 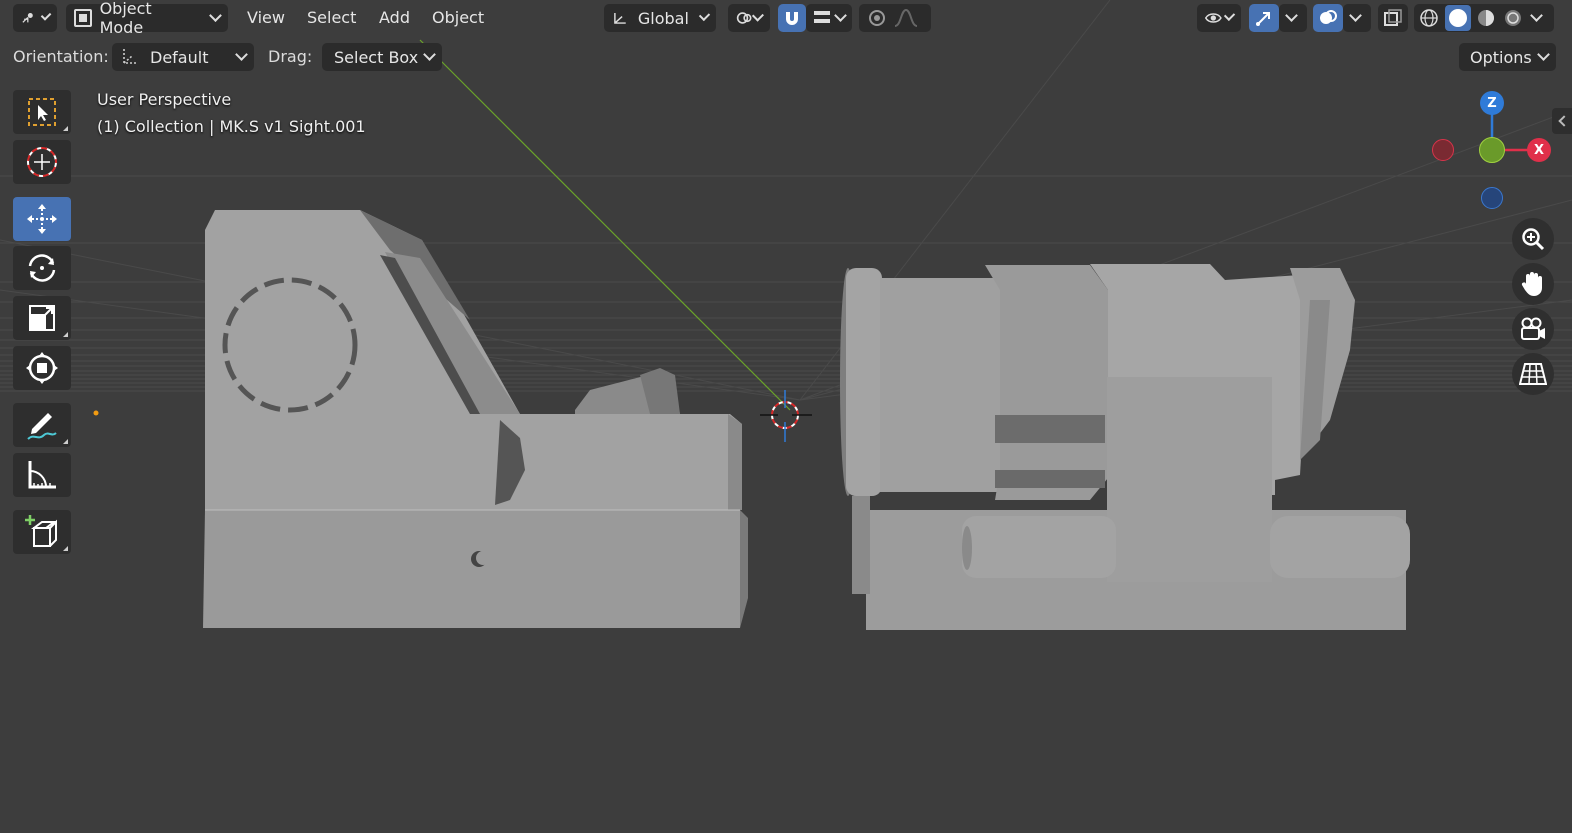 I want to click on perspective-toggle-button, so click(x=1533, y=374).